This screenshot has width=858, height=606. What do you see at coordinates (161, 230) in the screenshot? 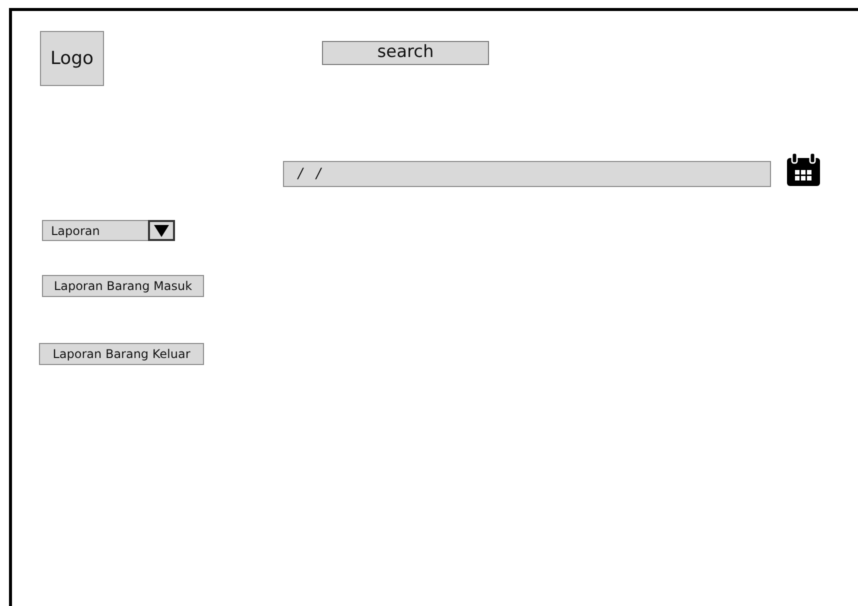
I see `caret-icon` at bounding box center [161, 230].